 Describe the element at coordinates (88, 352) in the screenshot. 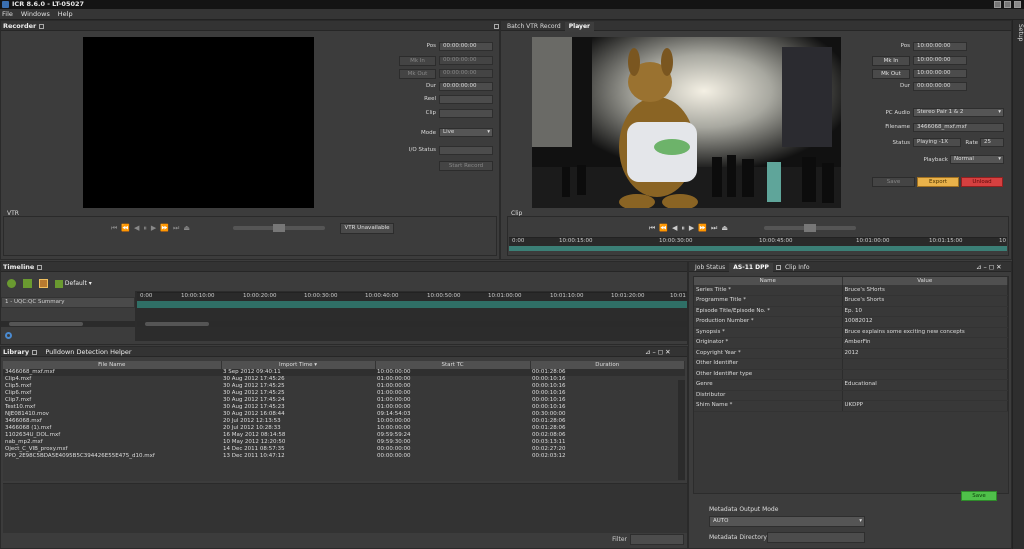

I see `tab-pulldown-detection-helper: Pulldown Detection Helper` at that location.